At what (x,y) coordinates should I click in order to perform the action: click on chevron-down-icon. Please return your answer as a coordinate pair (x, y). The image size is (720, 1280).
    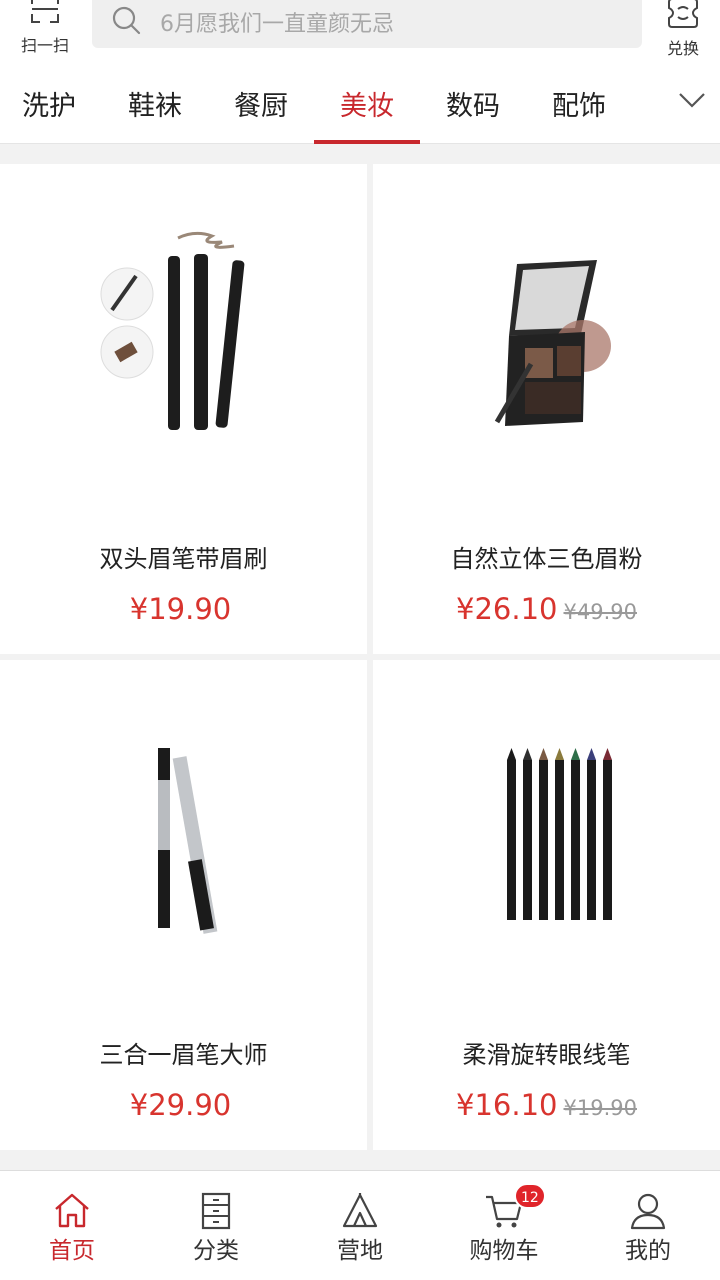
    Looking at the image, I should click on (692, 100).